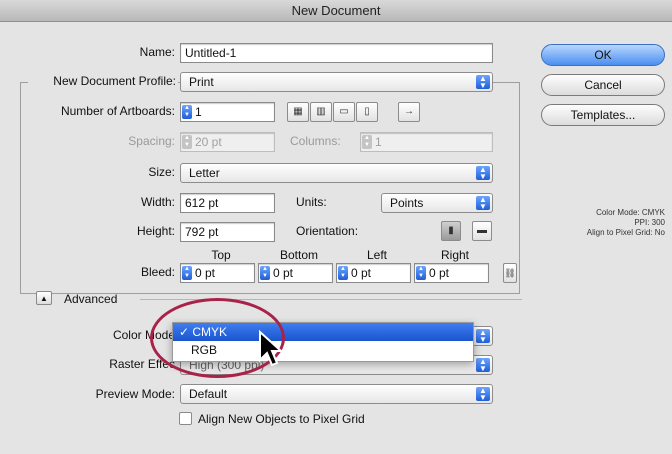  Describe the element at coordinates (482, 231) in the screenshot. I see `landscape-icon: ▬` at that location.